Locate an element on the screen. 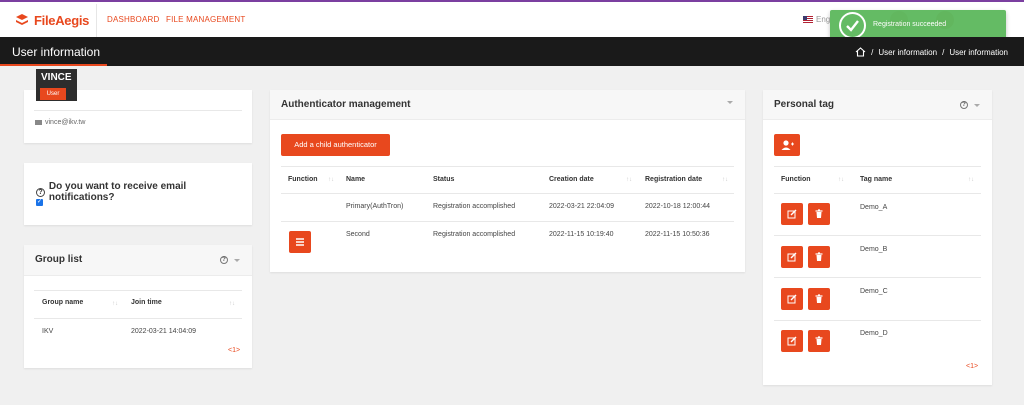 The height and width of the screenshot is (405, 1024). fileaegis-logo-icon is located at coordinates (22, 19).